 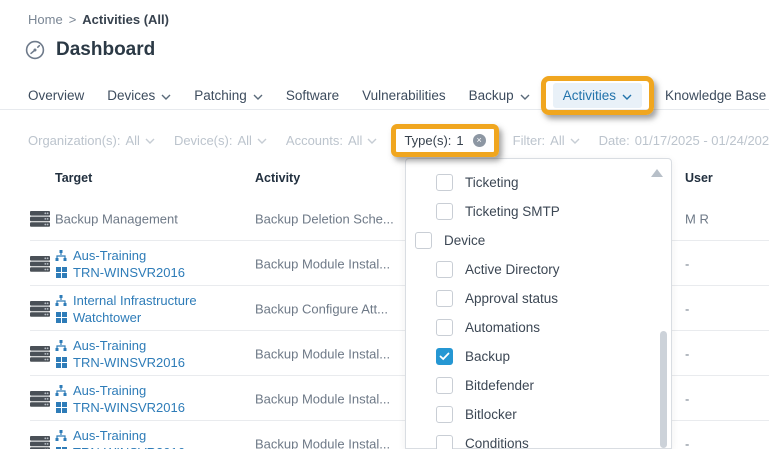 I want to click on type-option-label: Device, so click(x=465, y=240).